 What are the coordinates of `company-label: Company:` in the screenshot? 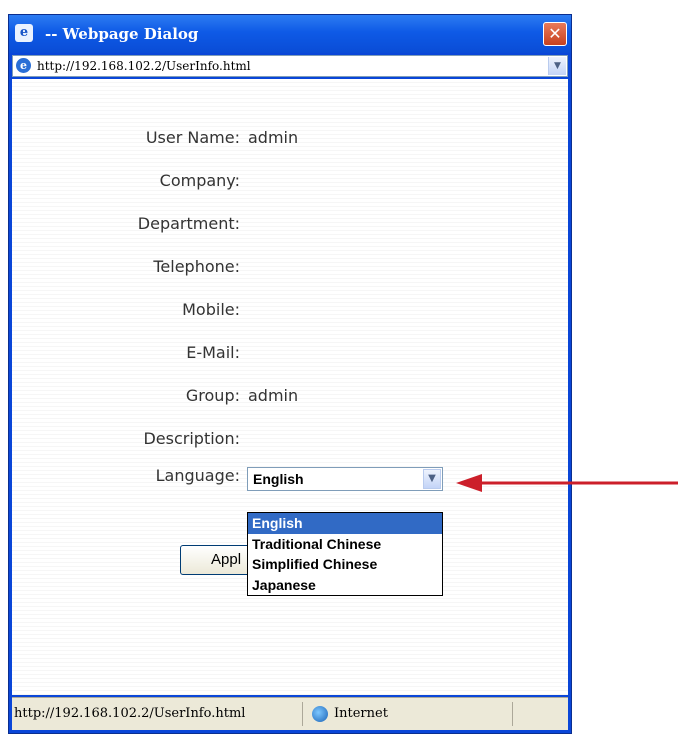 It's located at (199, 180).